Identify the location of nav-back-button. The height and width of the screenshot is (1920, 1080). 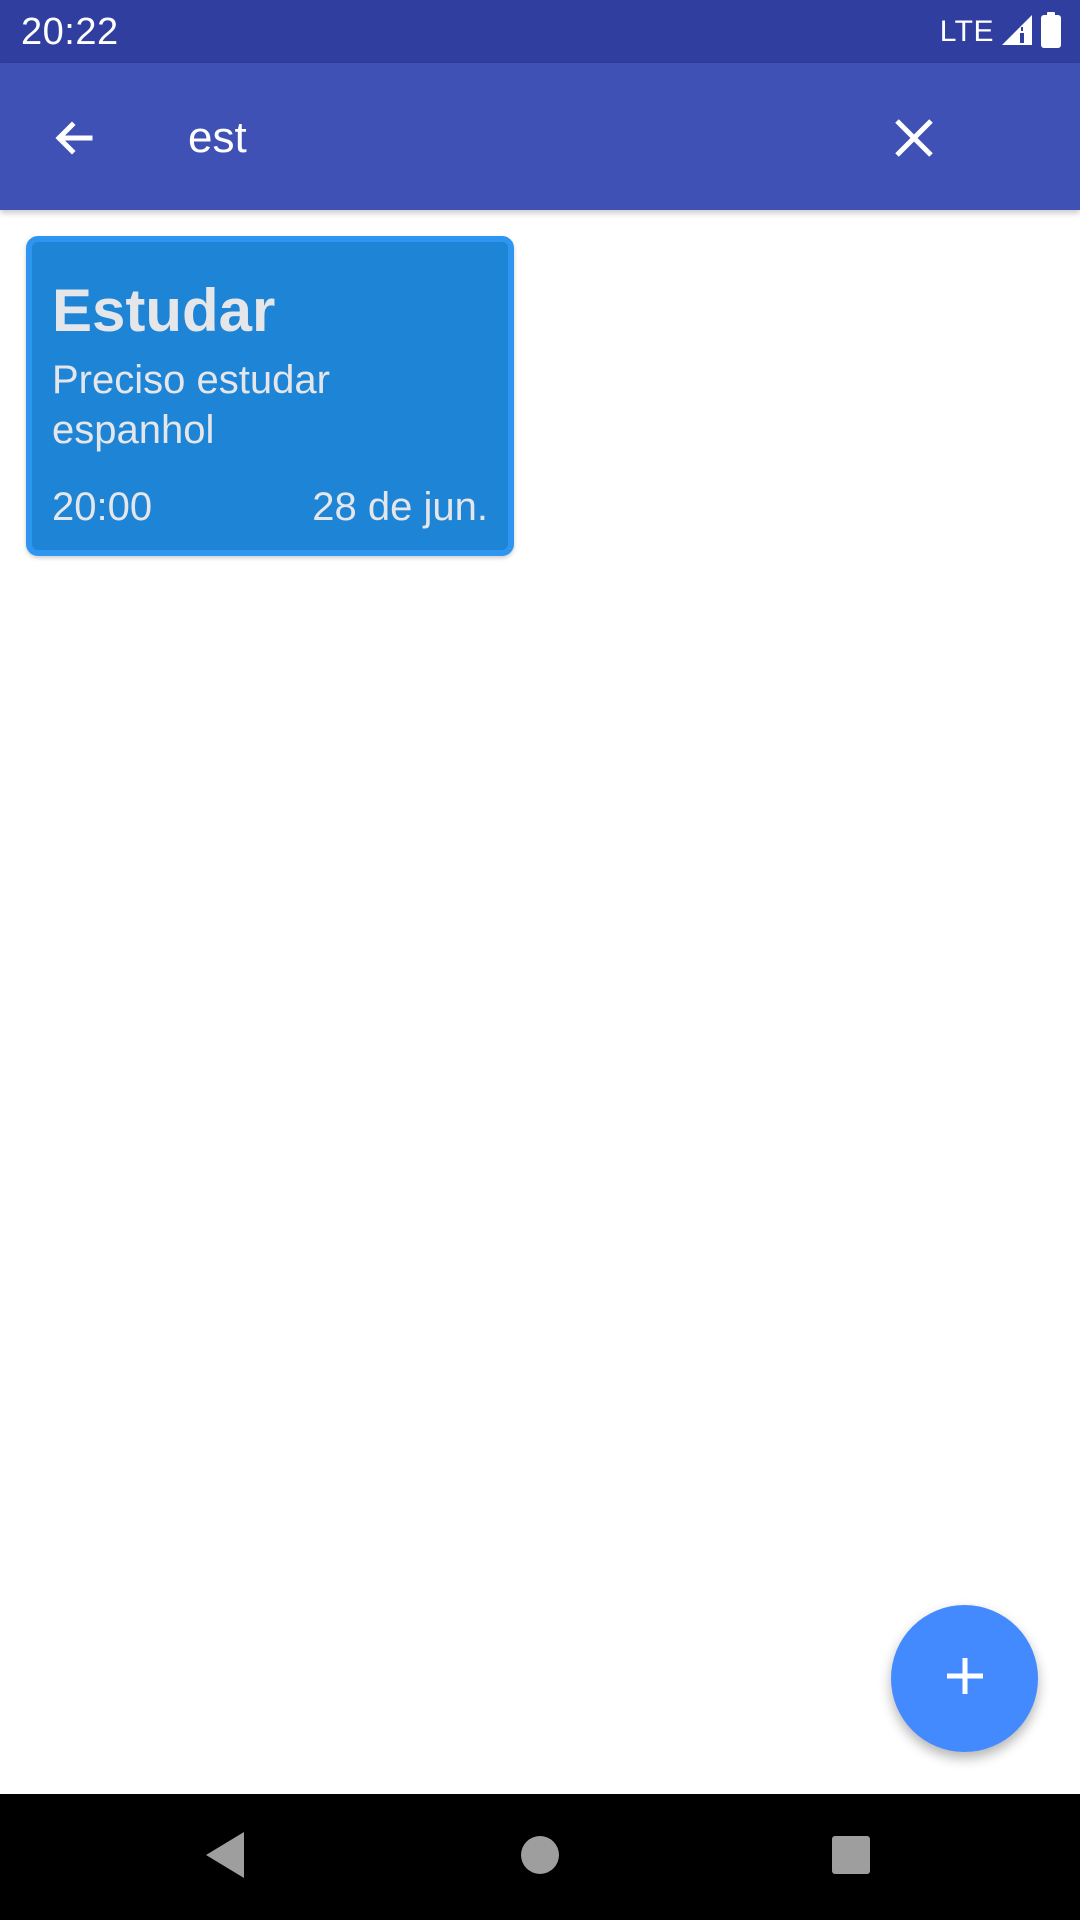
(225, 1857).